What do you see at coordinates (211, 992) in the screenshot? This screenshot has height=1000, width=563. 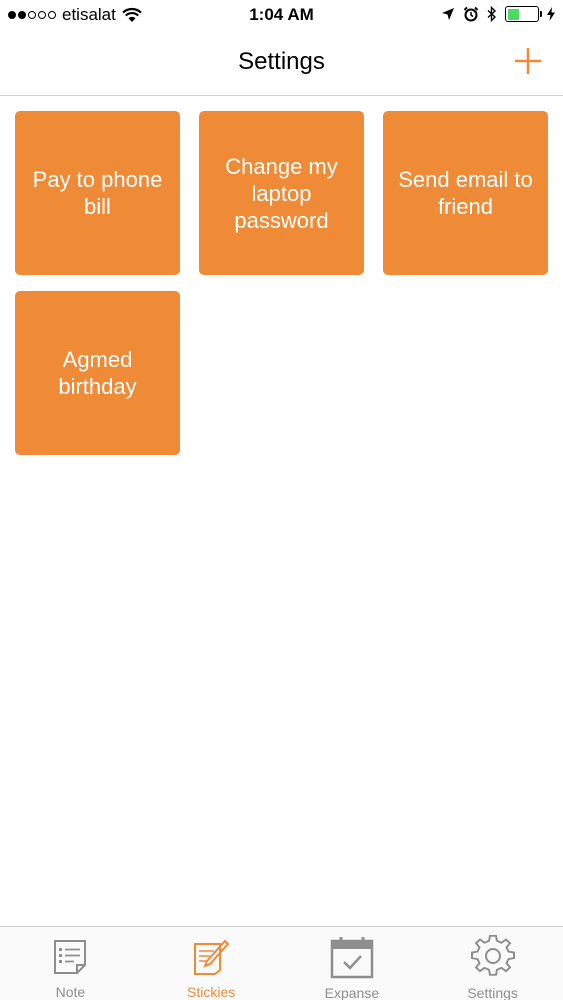 I see `tab-label: Stickies` at bounding box center [211, 992].